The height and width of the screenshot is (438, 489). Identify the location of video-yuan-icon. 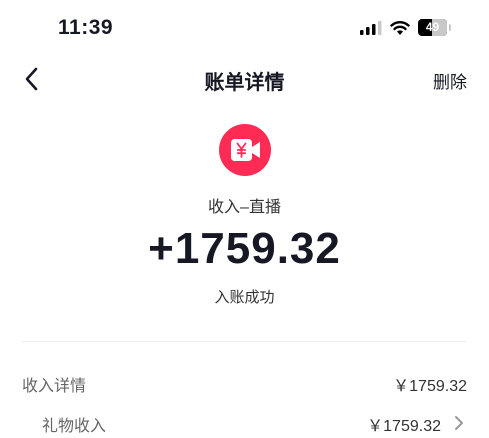
(245, 150).